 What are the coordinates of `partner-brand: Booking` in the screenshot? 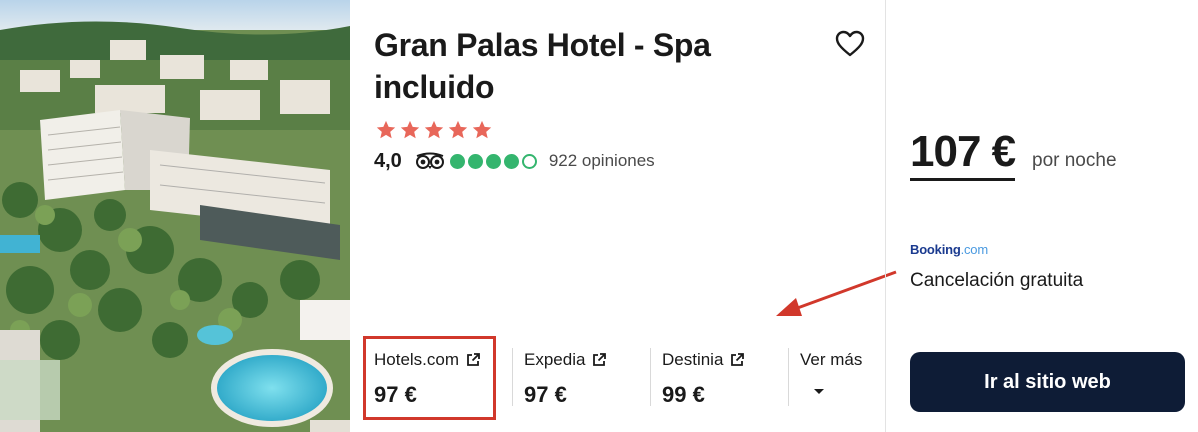 It's located at (935, 249).